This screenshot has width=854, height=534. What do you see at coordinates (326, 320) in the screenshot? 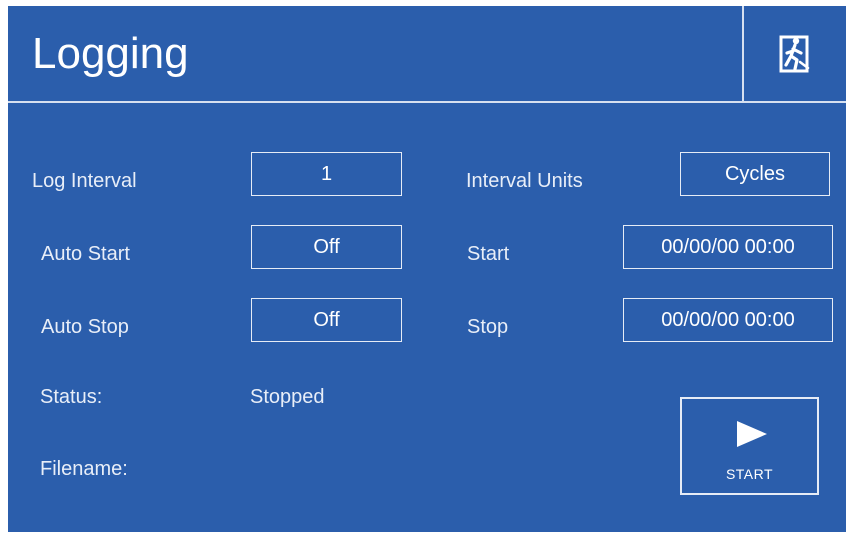
I see `auto-stop-field: Off` at bounding box center [326, 320].